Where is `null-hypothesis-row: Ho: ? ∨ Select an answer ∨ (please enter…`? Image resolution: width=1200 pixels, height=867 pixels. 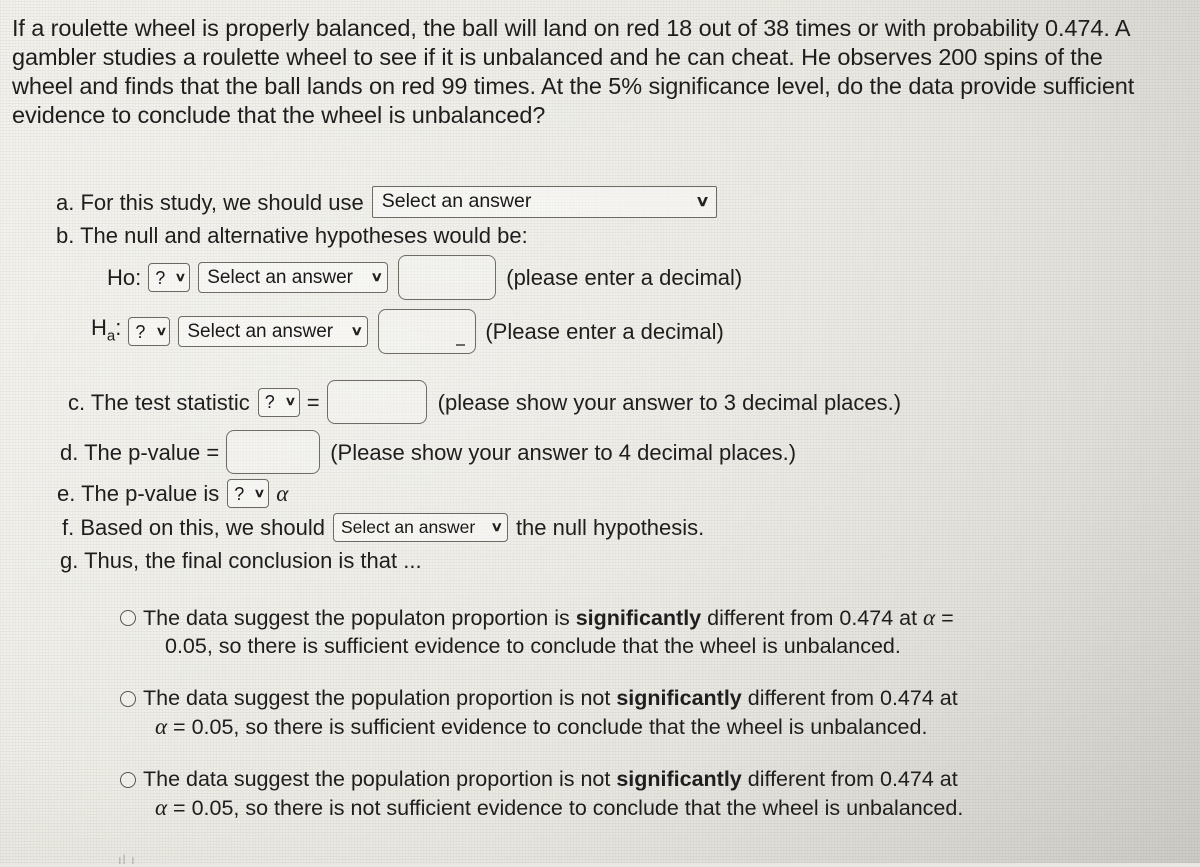
null-hypothesis-row: Ho: ? ∨ Select an answer ∨ (please enter… is located at coordinates (636, 277).